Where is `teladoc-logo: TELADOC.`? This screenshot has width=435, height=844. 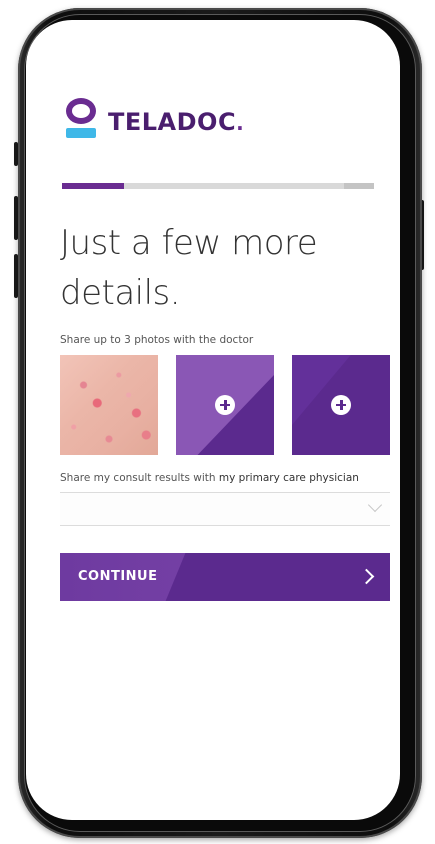 teladoc-logo: TELADOC. is located at coordinates (154, 120).